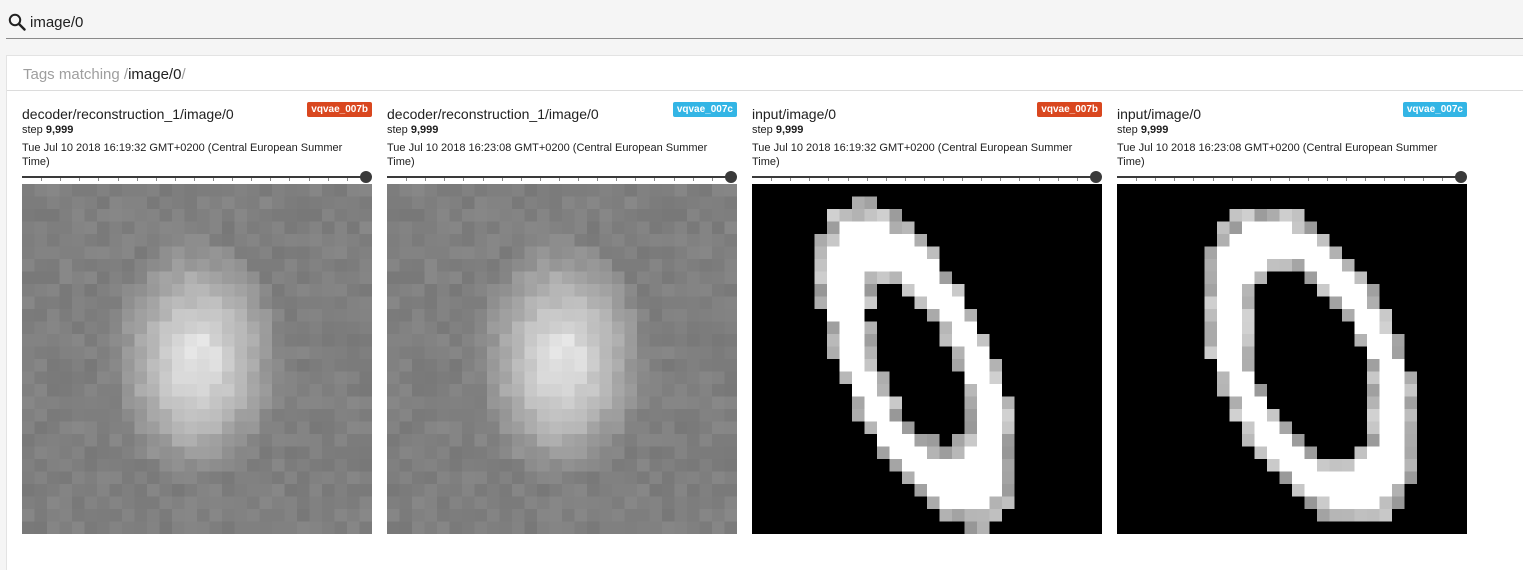  What do you see at coordinates (424, 130) in the screenshot?
I see `step-value: 9,999` at bounding box center [424, 130].